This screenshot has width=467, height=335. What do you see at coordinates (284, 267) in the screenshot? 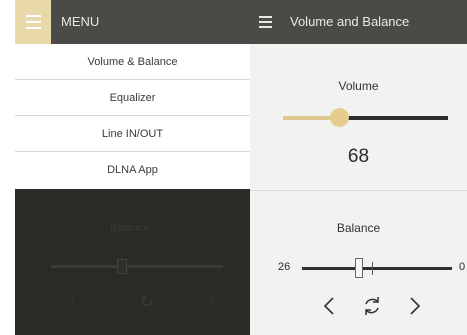
I see `balance-left-value: 26` at bounding box center [284, 267].